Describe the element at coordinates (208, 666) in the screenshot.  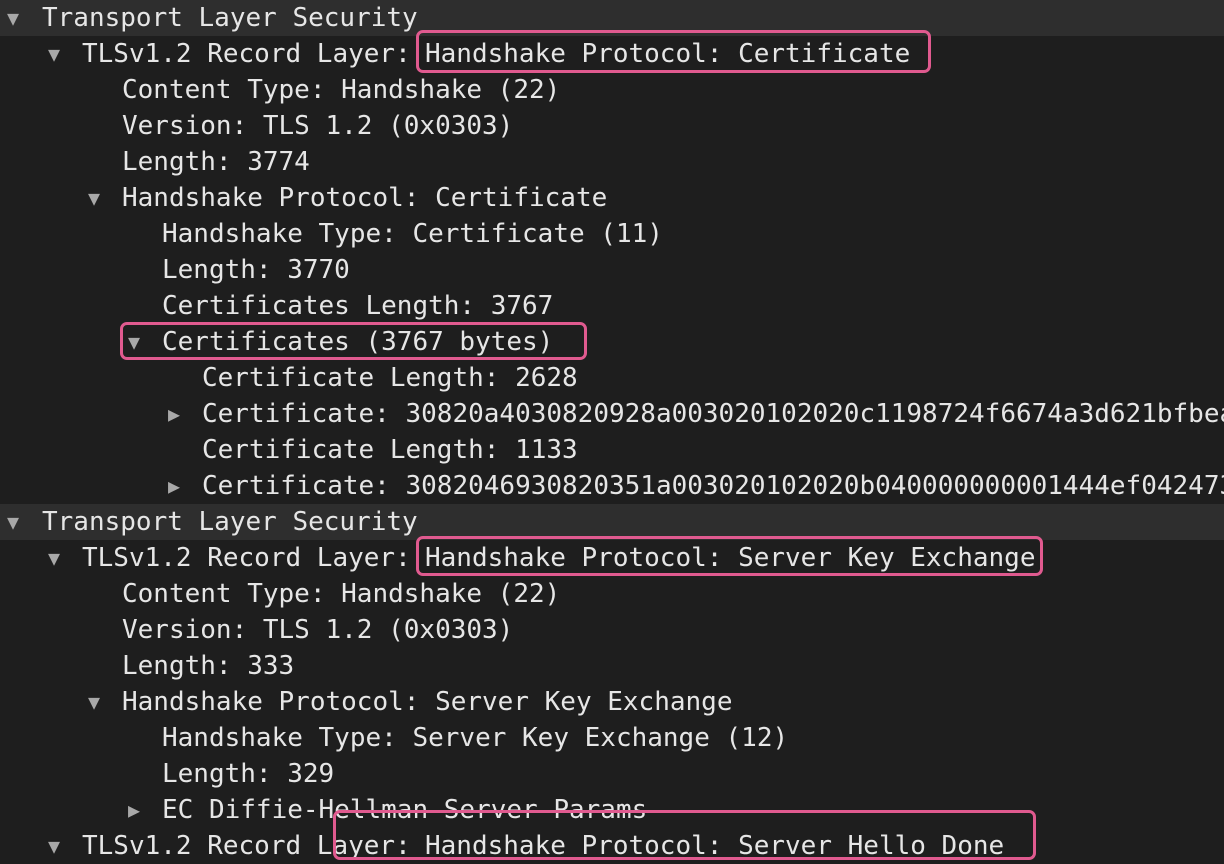
I see `node-label: Length: 333` at that location.